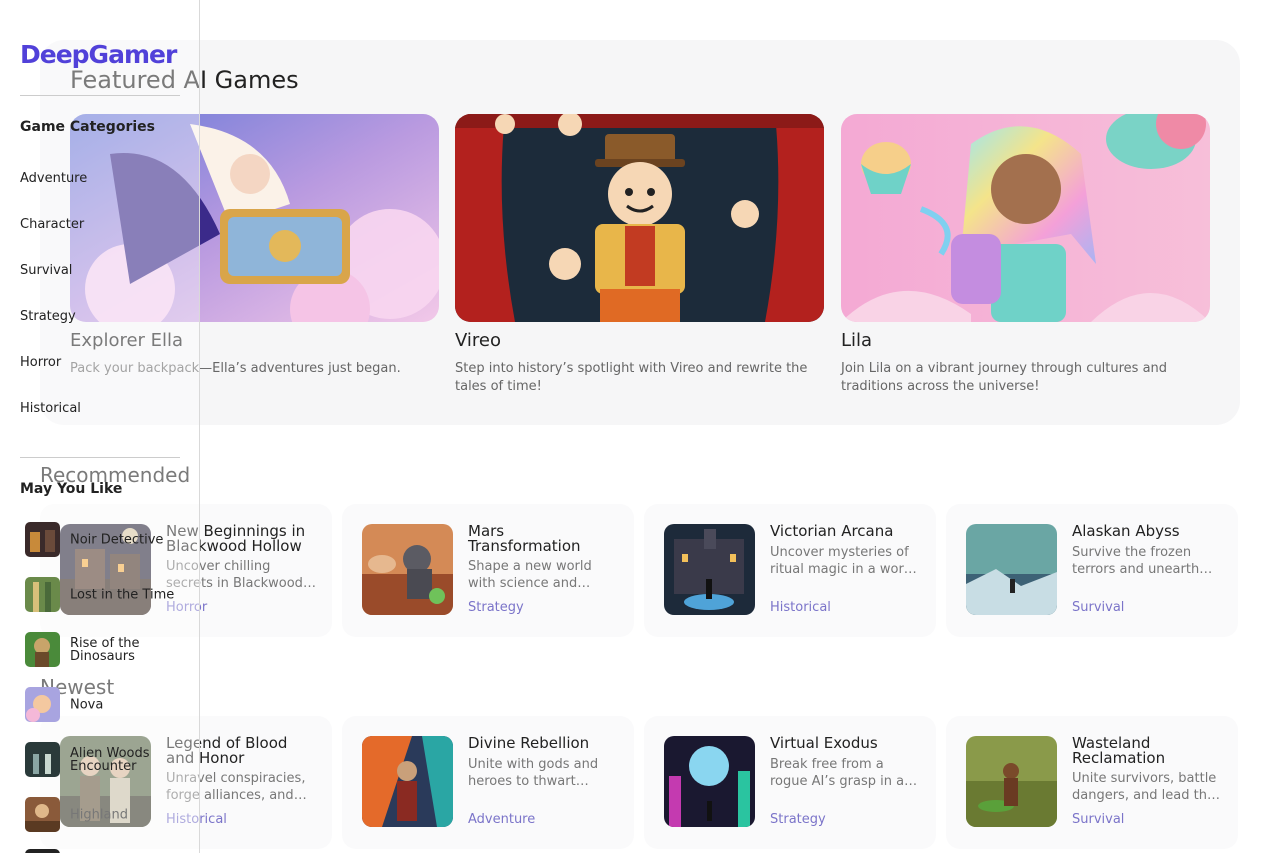 The width and height of the screenshot is (1280, 853). What do you see at coordinates (117, 540) in the screenshot?
I see `sidebar-recommend-label: Noir Detective` at bounding box center [117, 540].